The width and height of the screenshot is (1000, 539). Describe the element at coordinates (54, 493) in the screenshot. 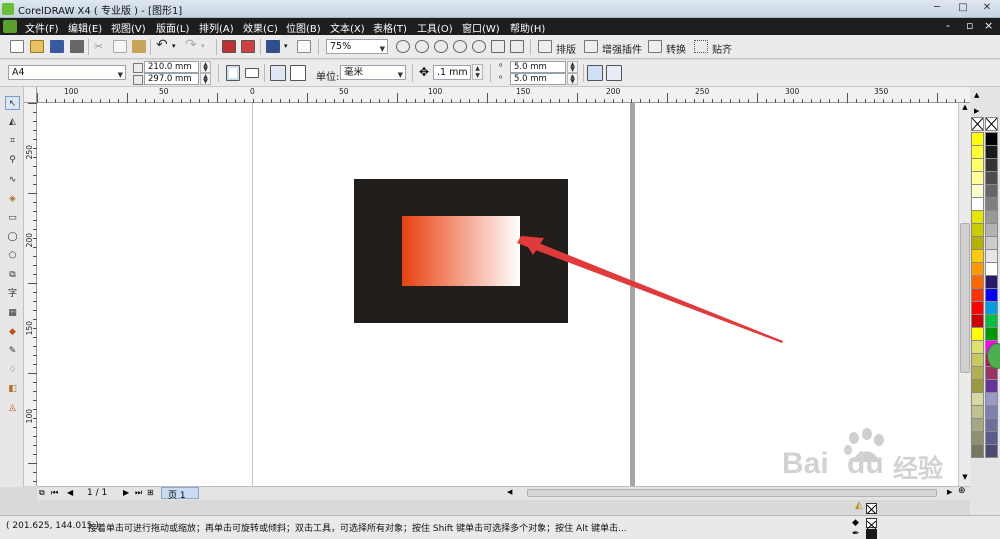

I see `first-page-icon: ⏮` at that location.